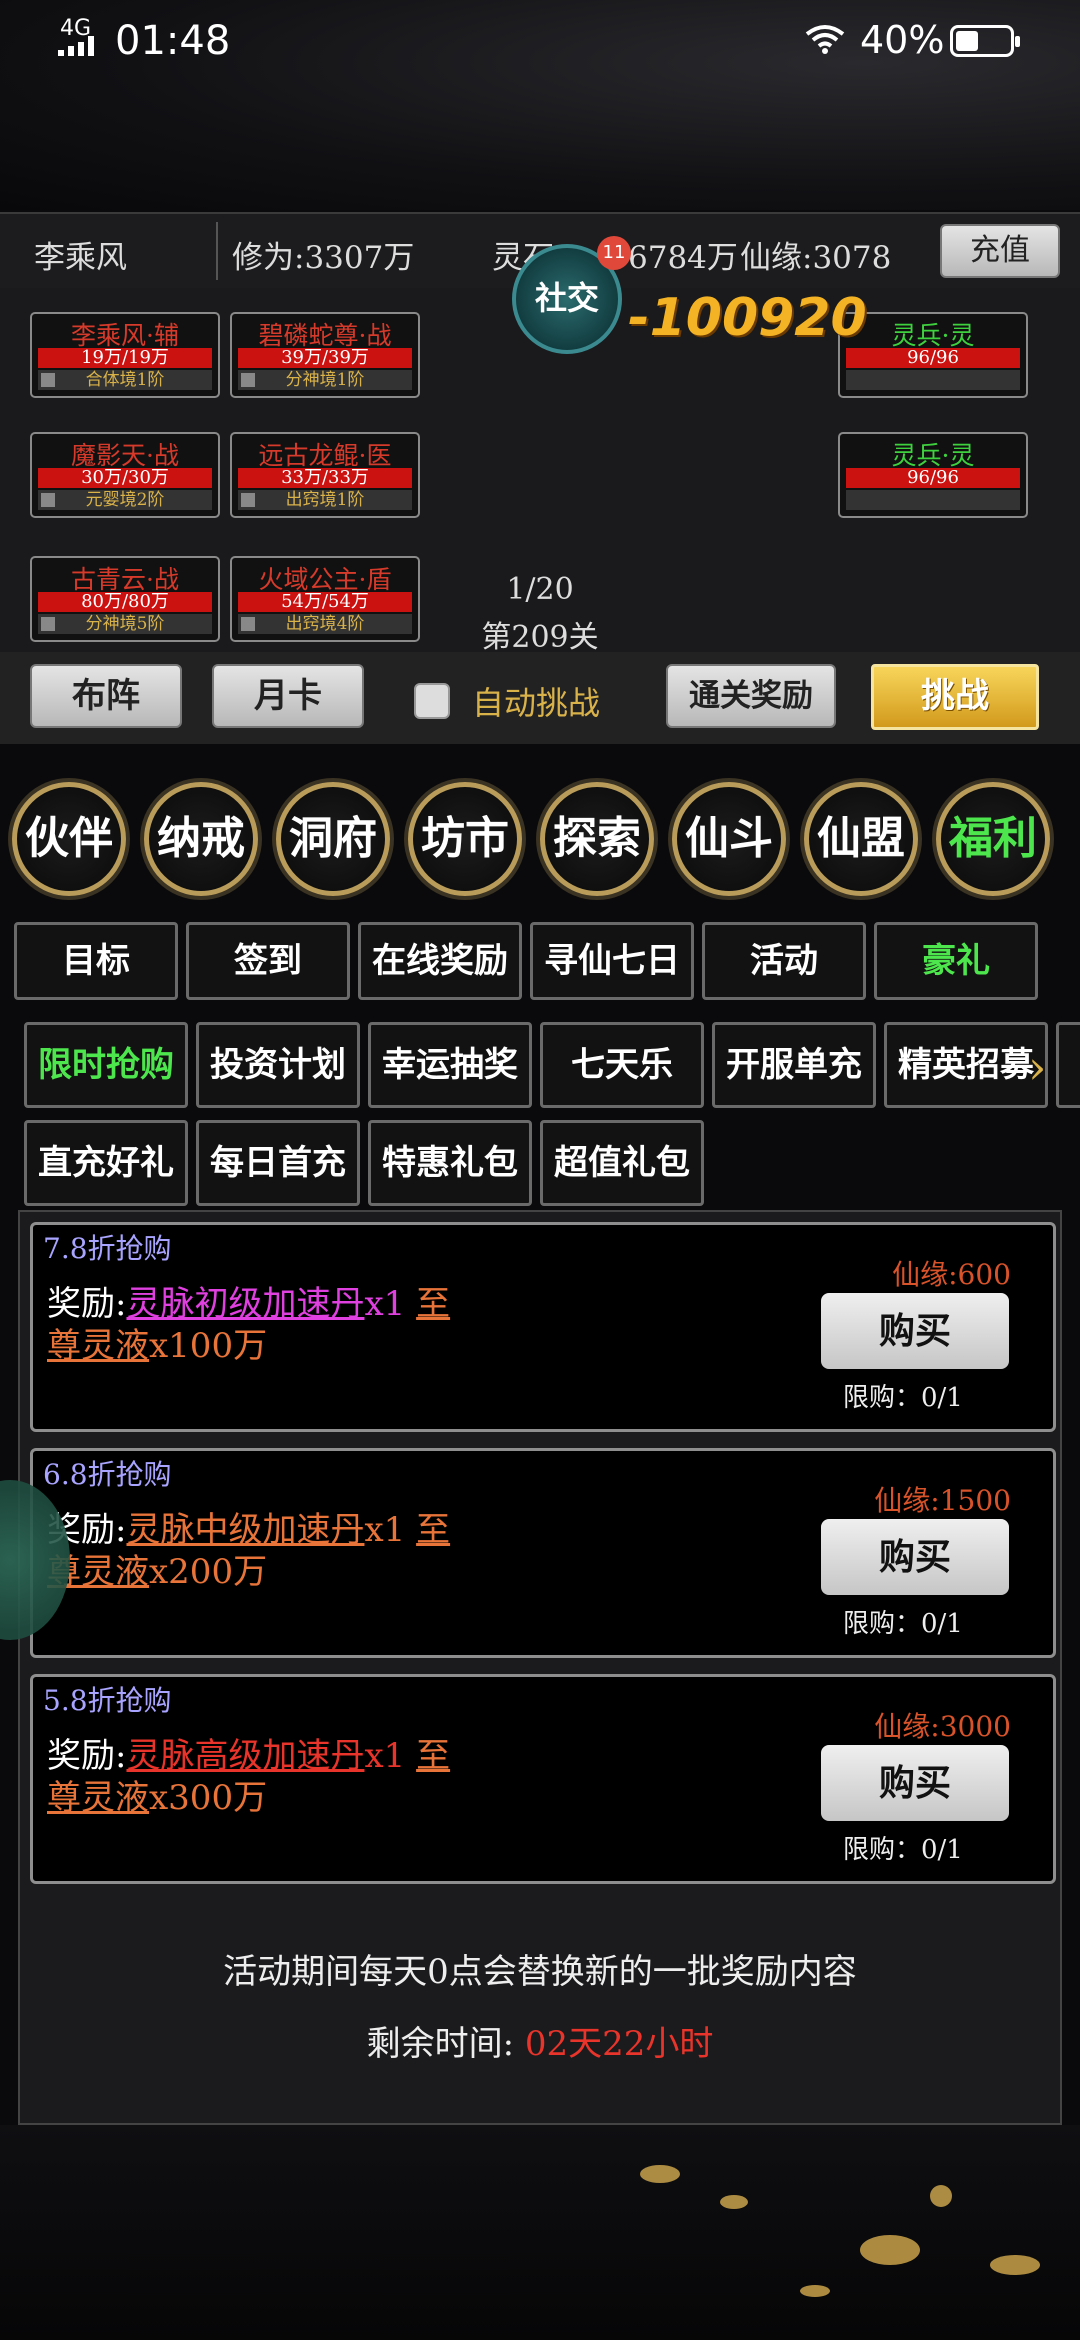  I want to click on deal-price: 仙缘:3000, so click(942, 1726).